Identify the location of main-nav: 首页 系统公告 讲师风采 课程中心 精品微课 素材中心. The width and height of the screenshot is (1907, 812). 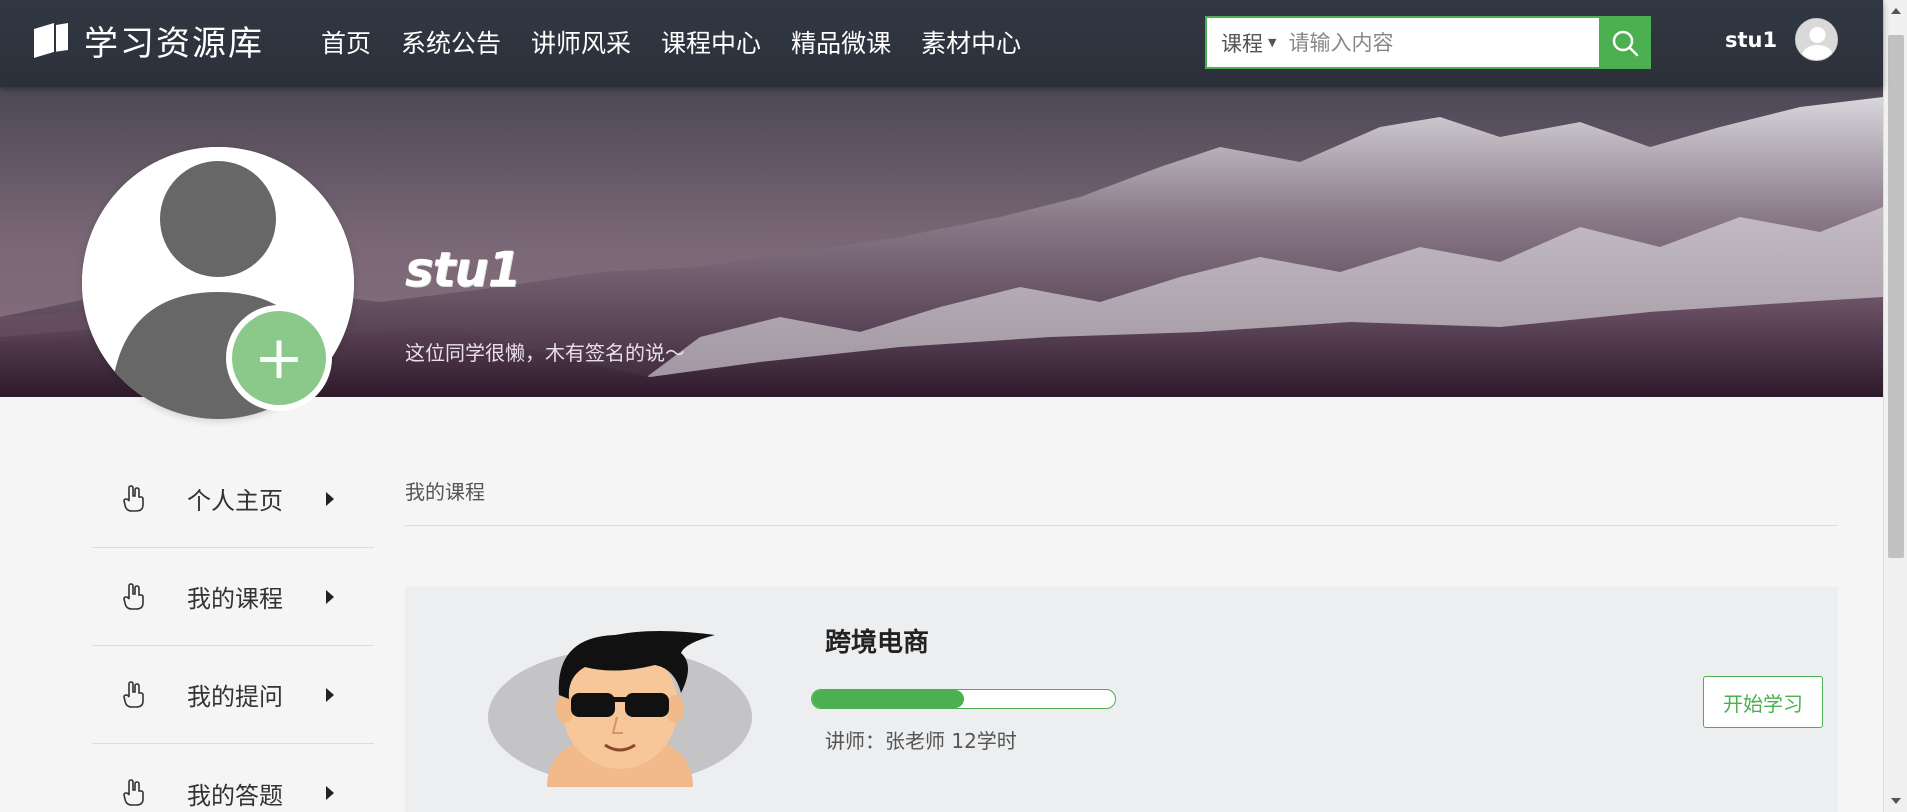
(686, 42).